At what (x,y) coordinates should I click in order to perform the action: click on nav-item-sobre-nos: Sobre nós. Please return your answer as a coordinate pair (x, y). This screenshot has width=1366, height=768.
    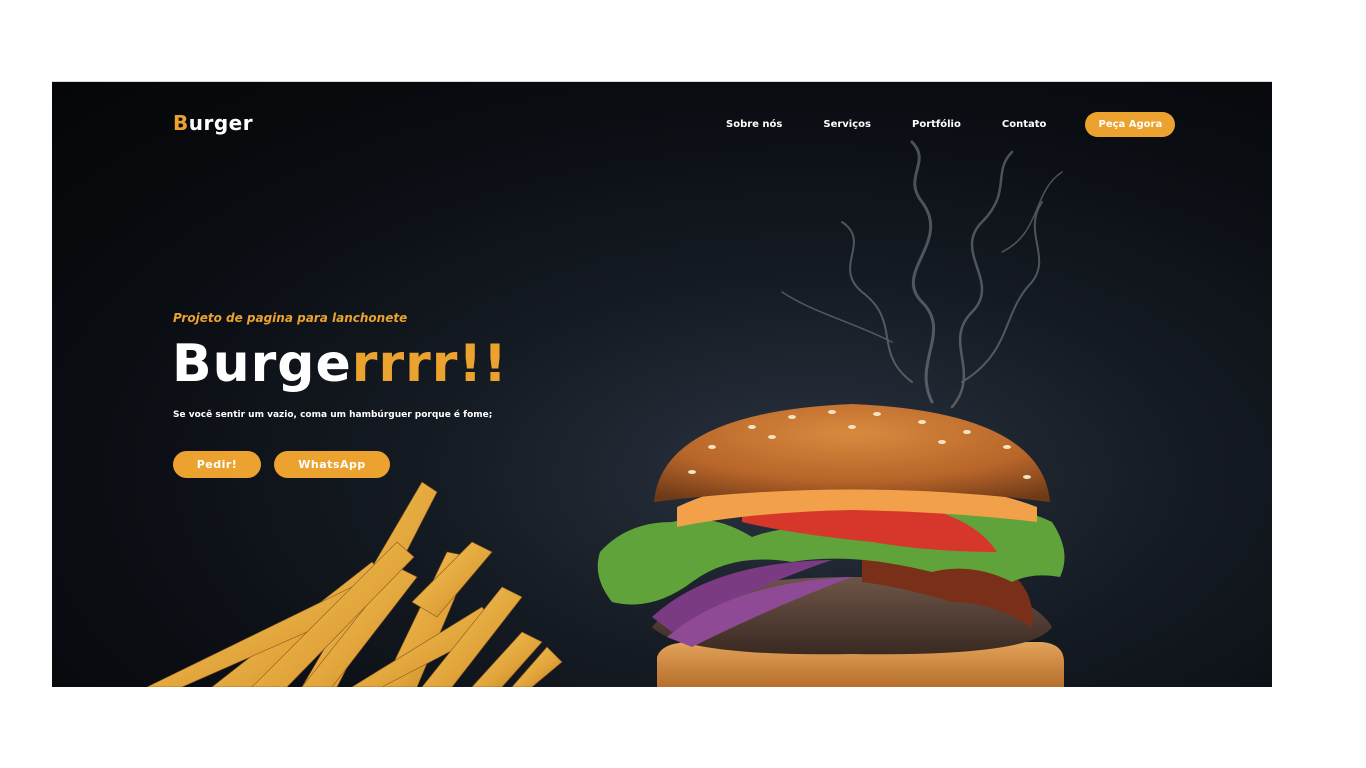
    Looking at the image, I should click on (754, 124).